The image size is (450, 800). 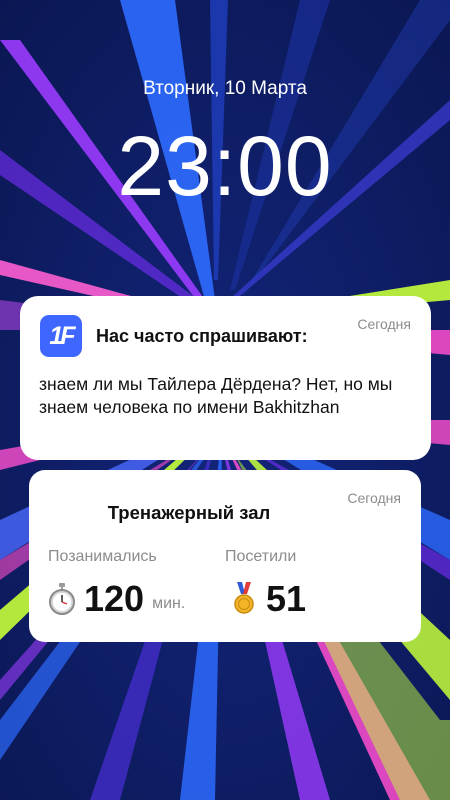 What do you see at coordinates (225, 166) in the screenshot?
I see `lockscreen-clock: 23:00` at bounding box center [225, 166].